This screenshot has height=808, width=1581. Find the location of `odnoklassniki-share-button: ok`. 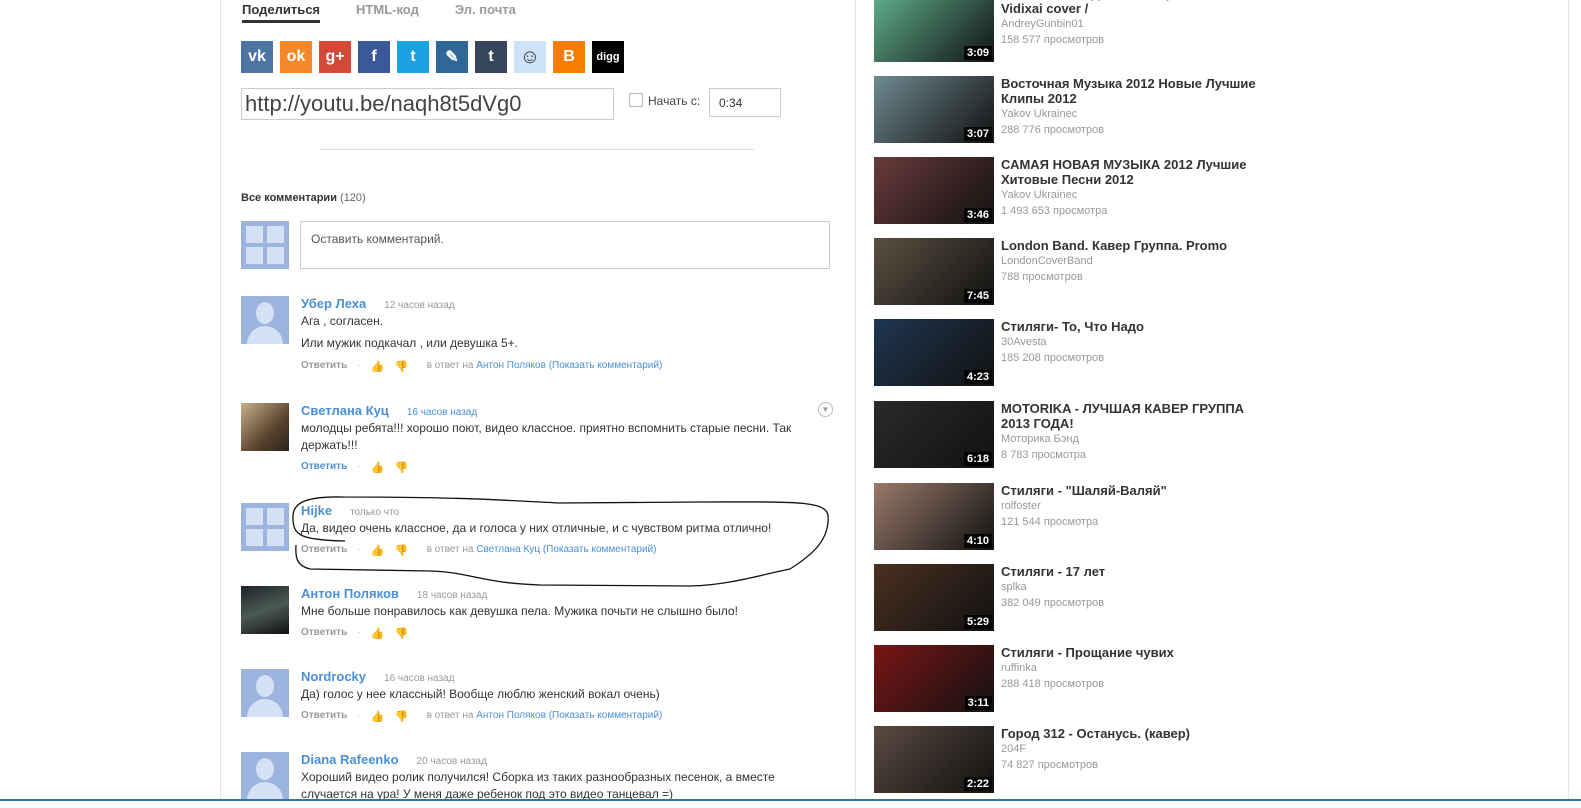

odnoklassniki-share-button: ok is located at coordinates (296, 57).